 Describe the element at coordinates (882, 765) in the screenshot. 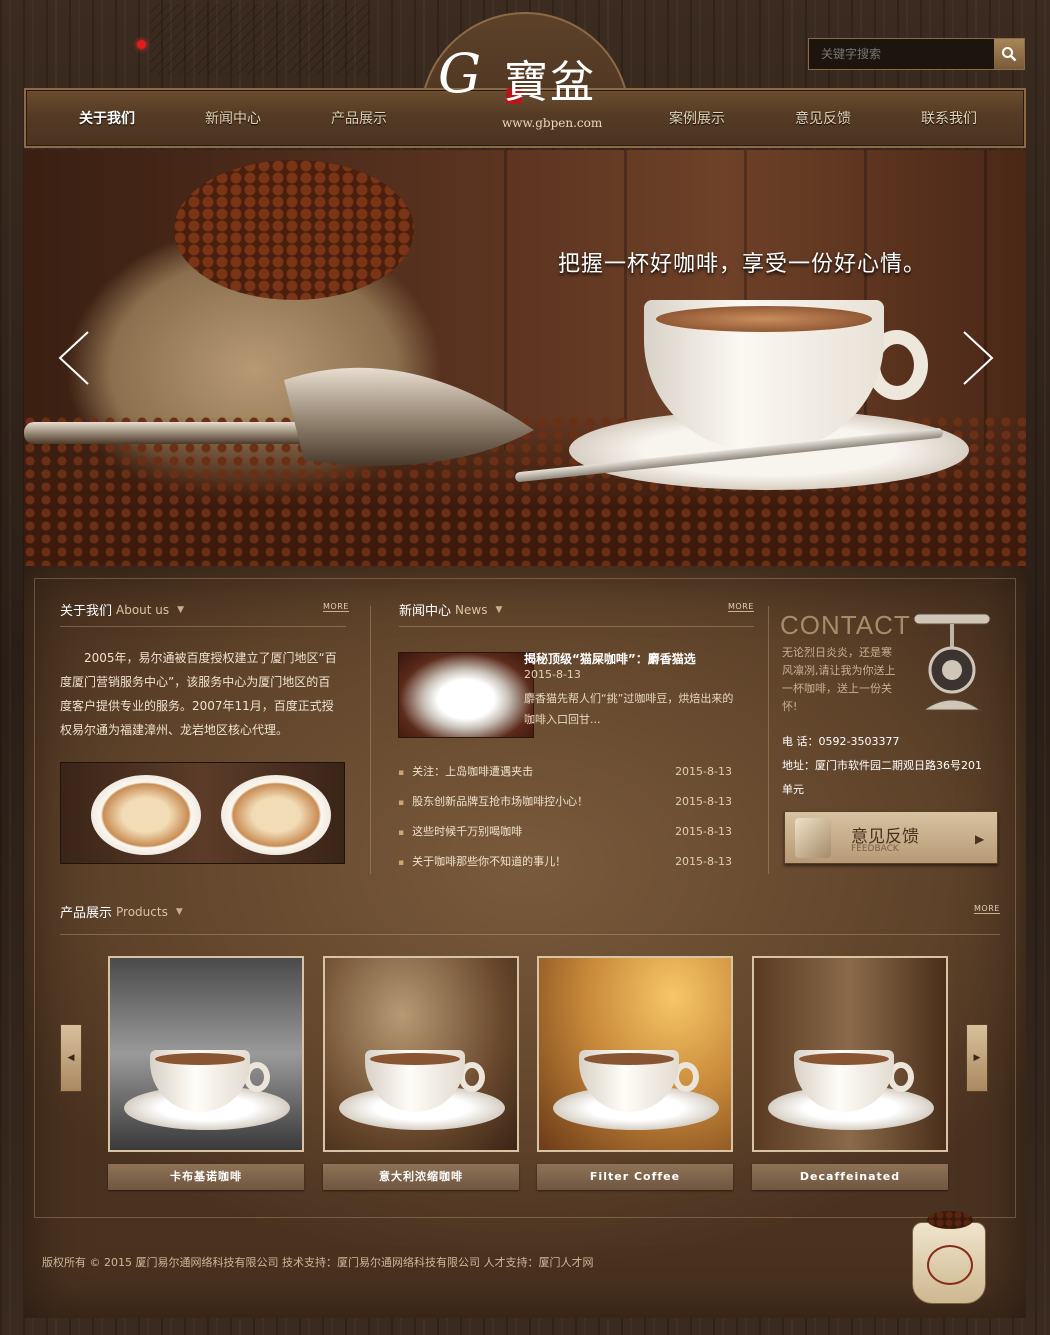

I see `contact-address: 地址：厦门市软件园二期观日路36号201` at that location.